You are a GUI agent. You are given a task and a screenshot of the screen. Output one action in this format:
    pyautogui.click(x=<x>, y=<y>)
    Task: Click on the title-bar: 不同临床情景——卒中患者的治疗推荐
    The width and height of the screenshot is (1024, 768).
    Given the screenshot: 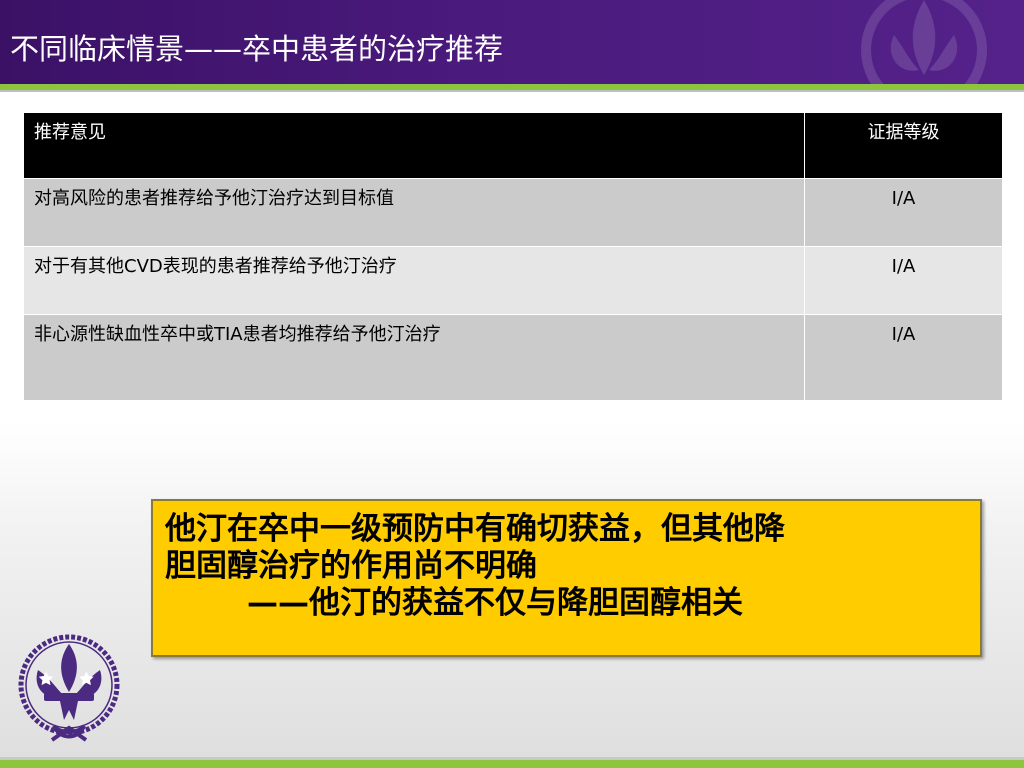 What is the action you would take?
    pyautogui.click(x=512, y=42)
    